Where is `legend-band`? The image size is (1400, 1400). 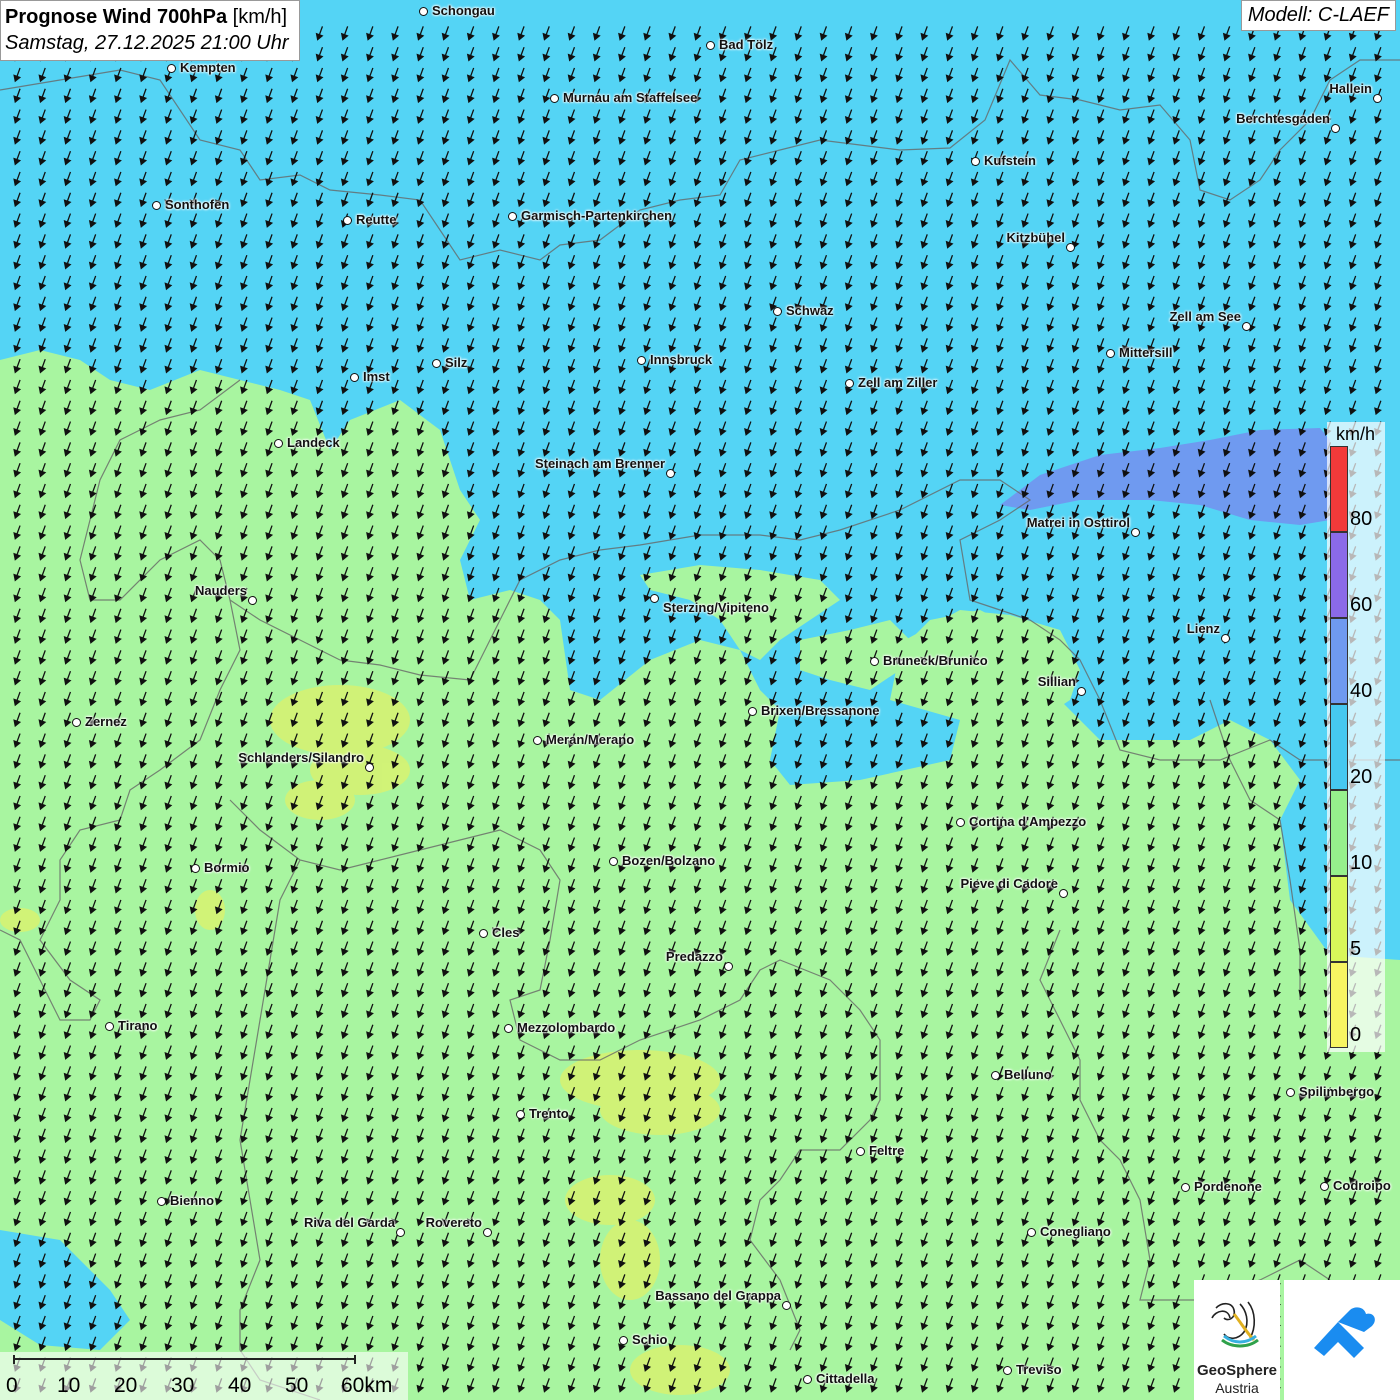 legend-band is located at coordinates (1339, 661).